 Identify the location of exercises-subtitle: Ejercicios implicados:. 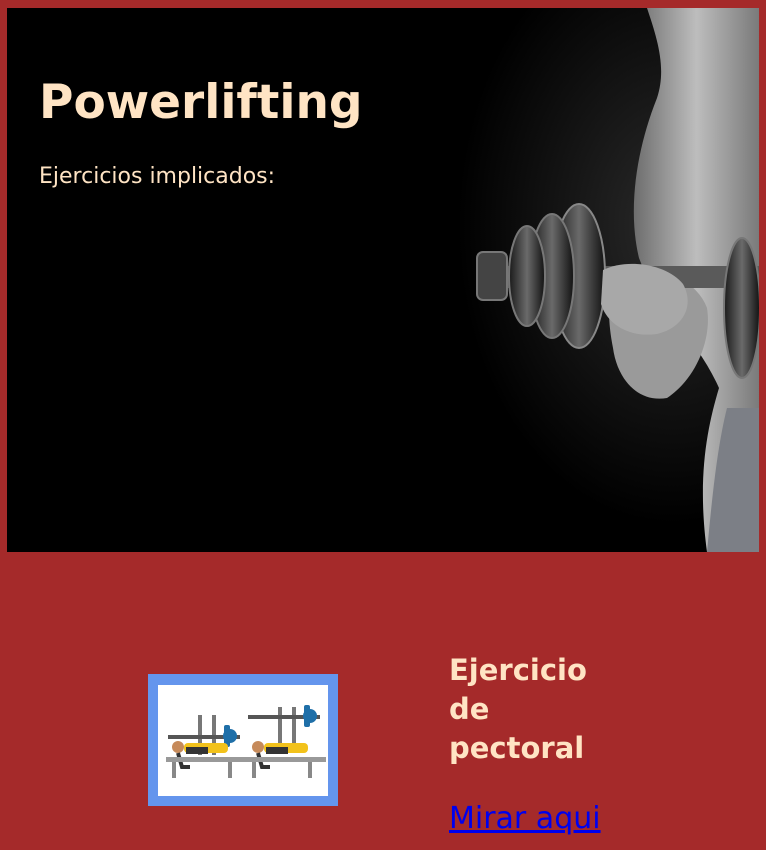
(157, 176).